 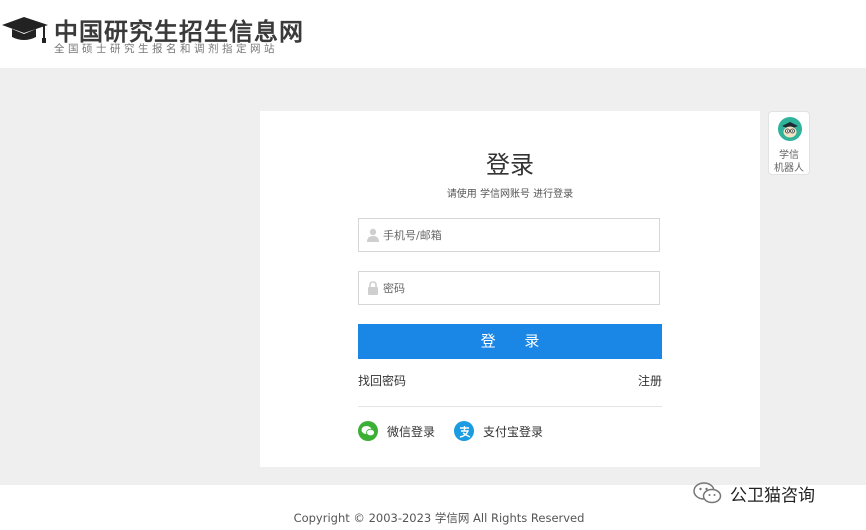 What do you see at coordinates (772, 495) in the screenshot?
I see `watermark-text: 公卫猫咨询` at bounding box center [772, 495].